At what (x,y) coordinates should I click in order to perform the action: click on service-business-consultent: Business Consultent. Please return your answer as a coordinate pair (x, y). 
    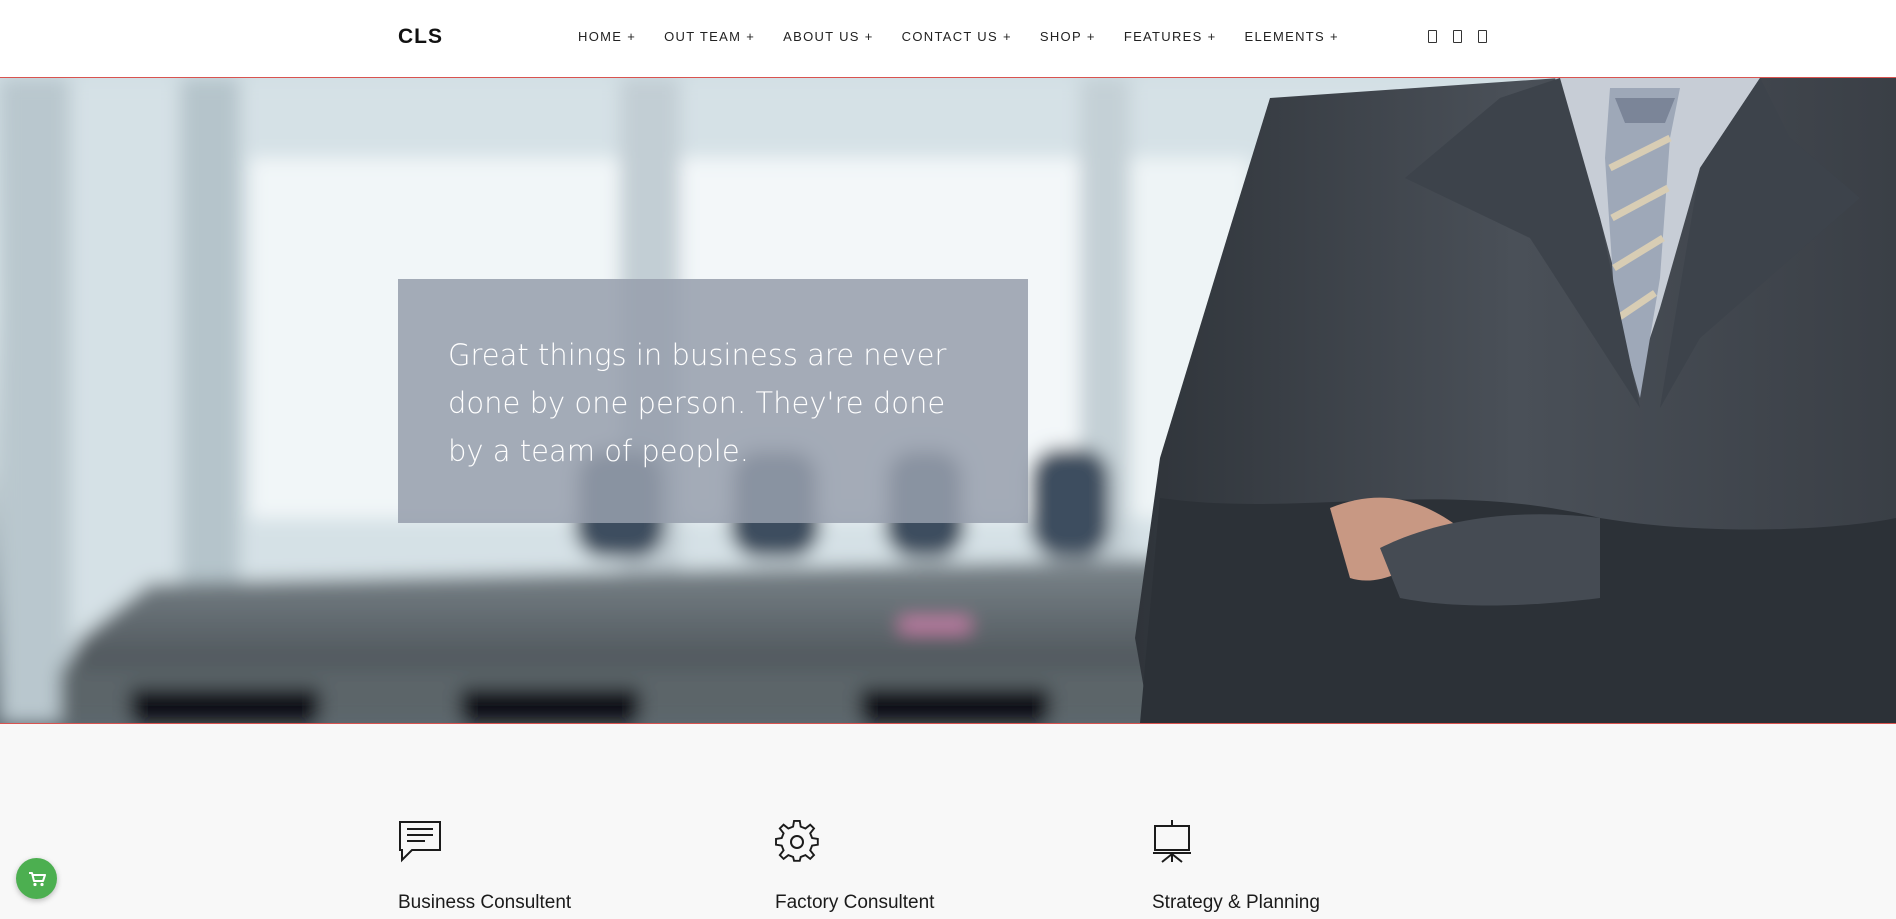
    Looking at the image, I should click on (484, 866).